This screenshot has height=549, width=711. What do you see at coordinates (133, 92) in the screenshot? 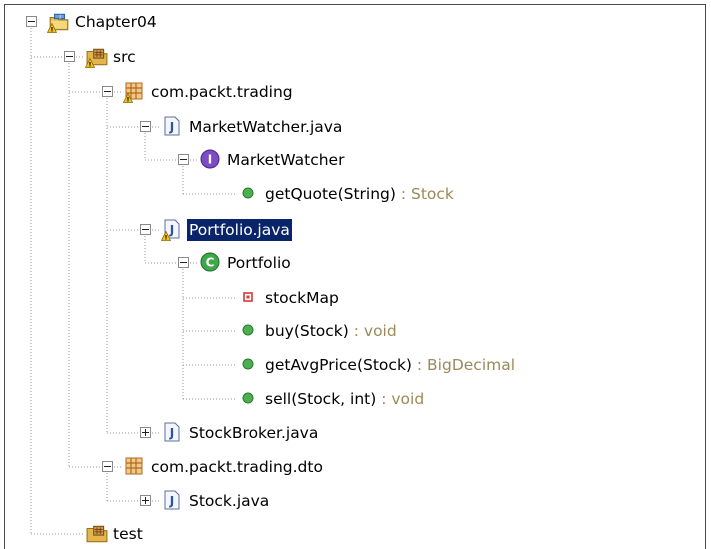
I see `package-icon: !` at bounding box center [133, 92].